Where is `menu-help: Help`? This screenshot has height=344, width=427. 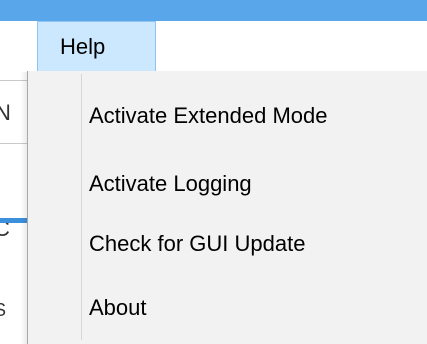
menu-help: Help is located at coordinates (96, 46).